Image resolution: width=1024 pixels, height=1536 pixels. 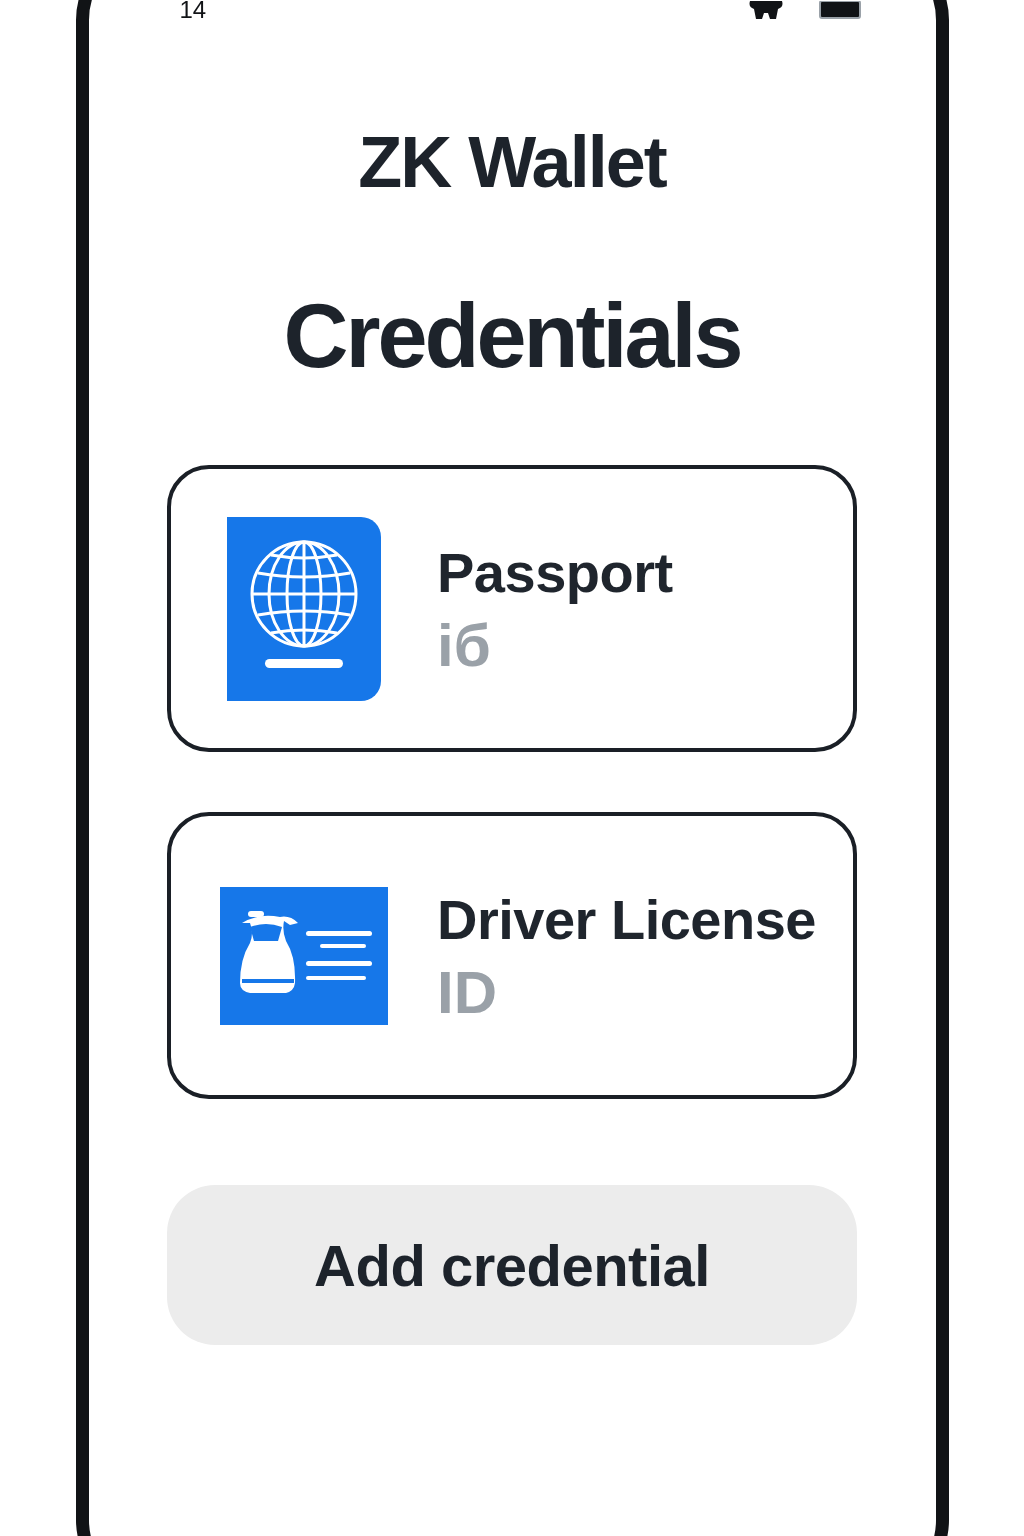 What do you see at coordinates (304, 955) in the screenshot?
I see `id-card-icon` at bounding box center [304, 955].